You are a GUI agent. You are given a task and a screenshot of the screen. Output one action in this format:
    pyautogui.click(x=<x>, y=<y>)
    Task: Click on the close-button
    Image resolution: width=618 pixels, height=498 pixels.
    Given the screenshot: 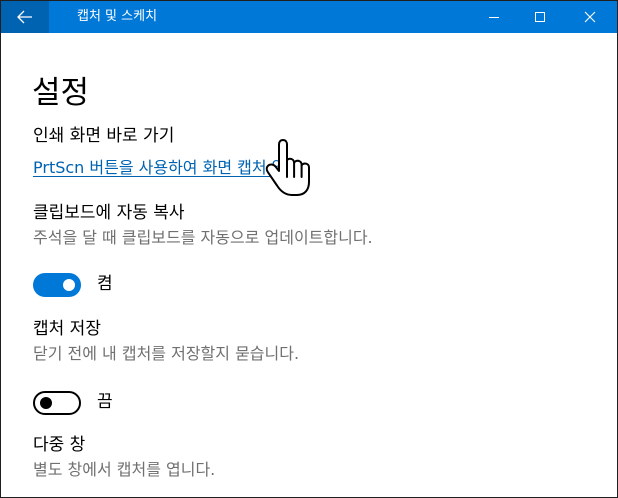 What is the action you would take?
    pyautogui.click(x=590, y=17)
    